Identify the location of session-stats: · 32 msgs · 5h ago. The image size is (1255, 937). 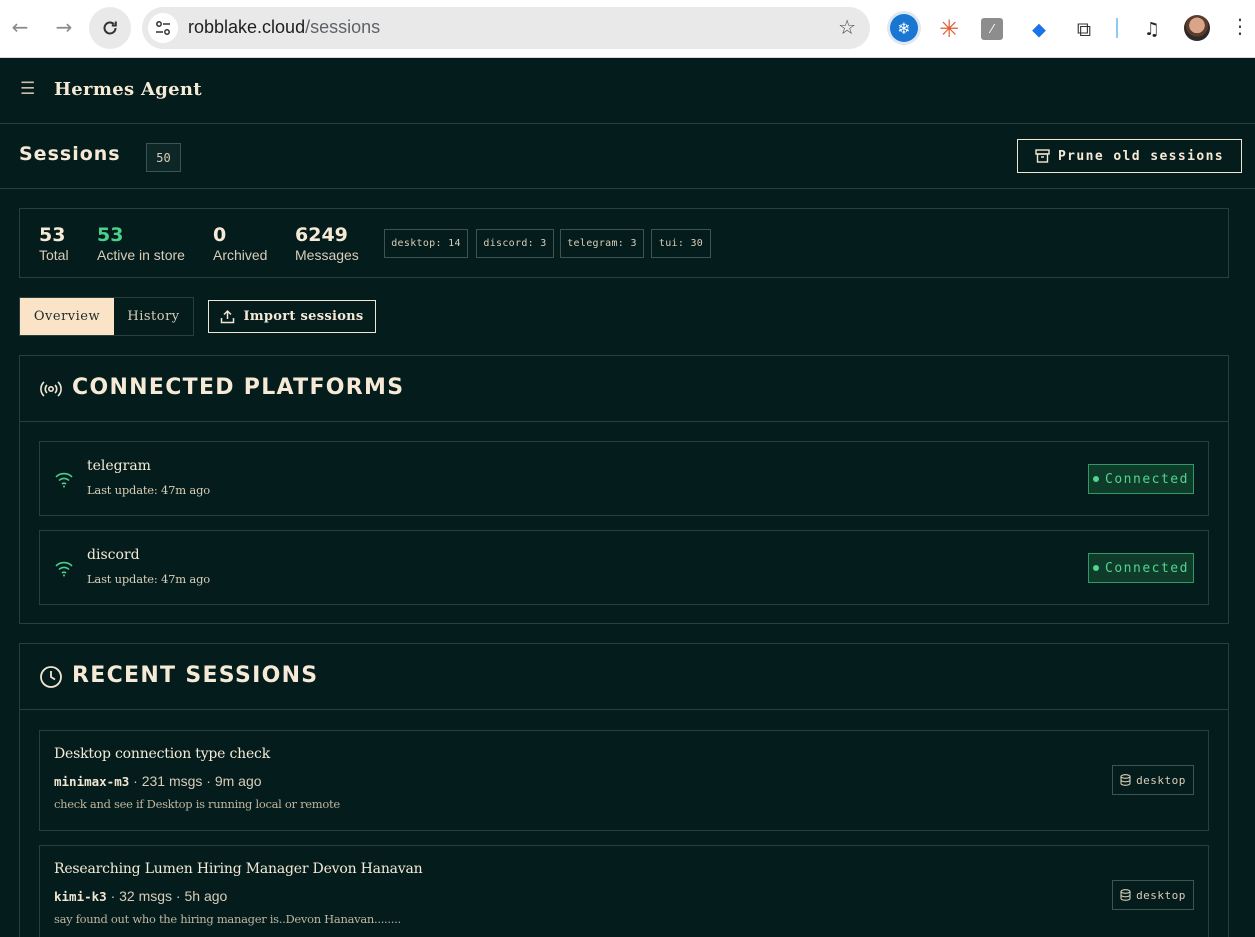
(167, 896).